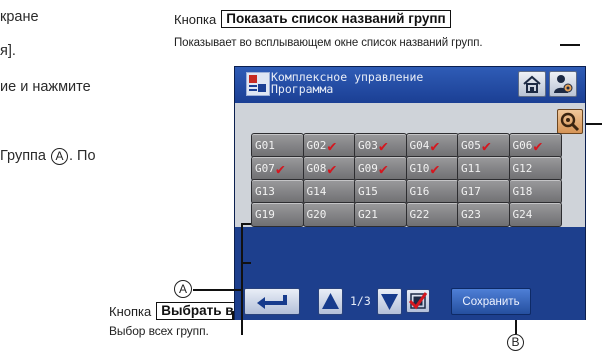 Image resolution: width=602 pixels, height=352 pixels. I want to click on home-icon, so click(532, 84).